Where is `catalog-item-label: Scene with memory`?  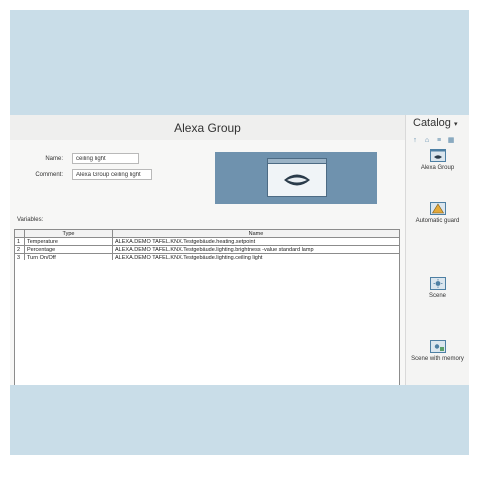 catalog-item-label: Scene with memory is located at coordinates (437, 359).